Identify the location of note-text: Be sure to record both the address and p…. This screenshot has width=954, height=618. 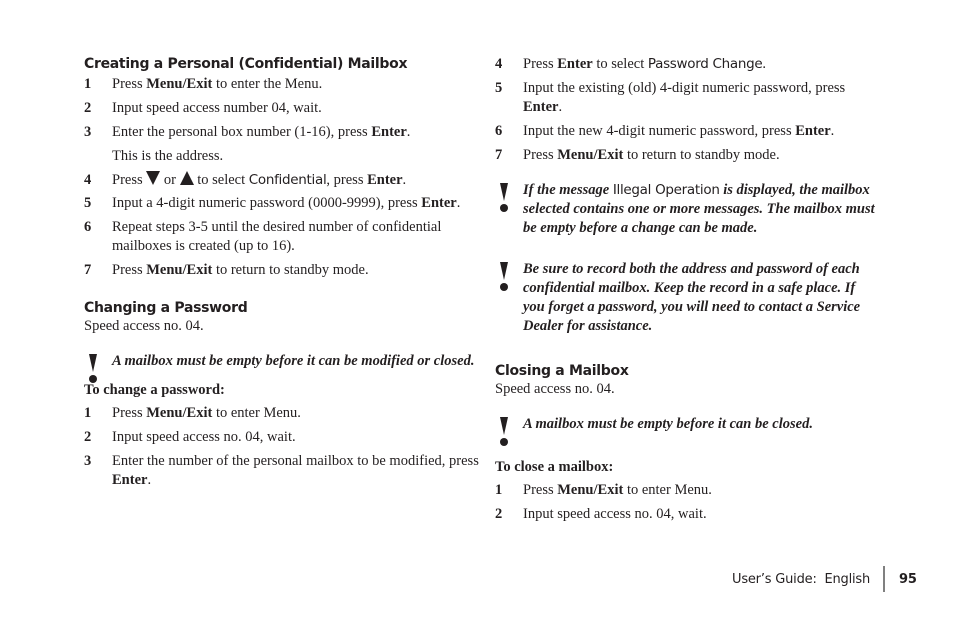
(692, 297).